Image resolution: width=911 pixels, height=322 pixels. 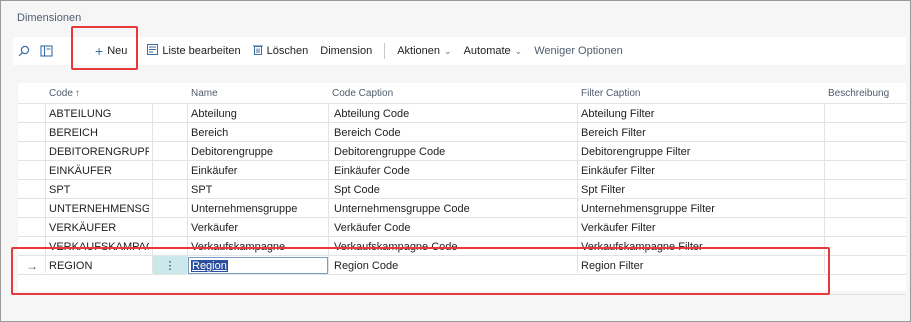 I want to click on dimension-button: Dimension, so click(x=346, y=51).